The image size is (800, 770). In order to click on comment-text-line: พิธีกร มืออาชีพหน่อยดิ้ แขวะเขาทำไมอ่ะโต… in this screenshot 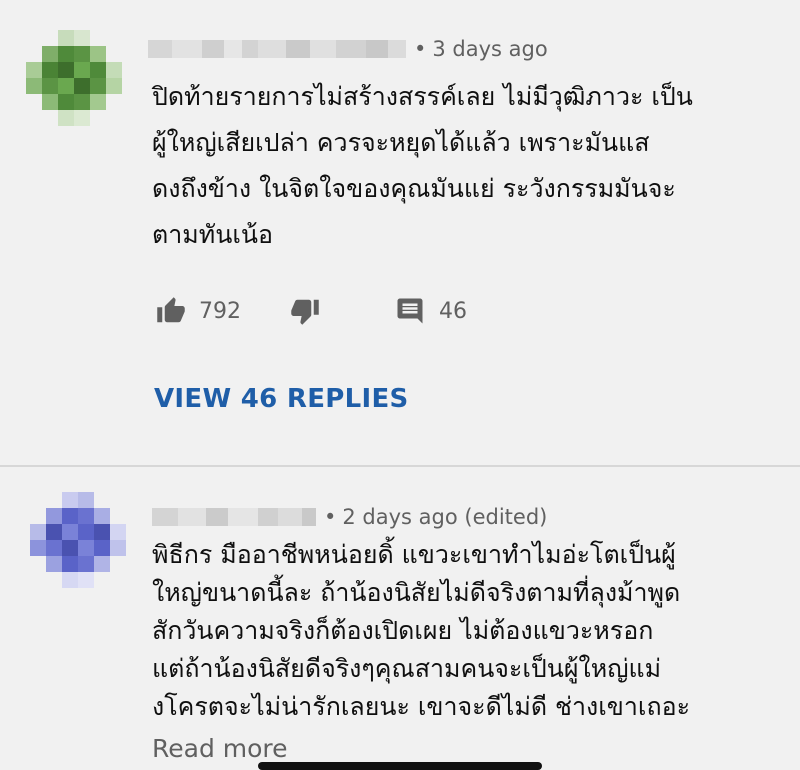, I will do `click(414, 554)`.